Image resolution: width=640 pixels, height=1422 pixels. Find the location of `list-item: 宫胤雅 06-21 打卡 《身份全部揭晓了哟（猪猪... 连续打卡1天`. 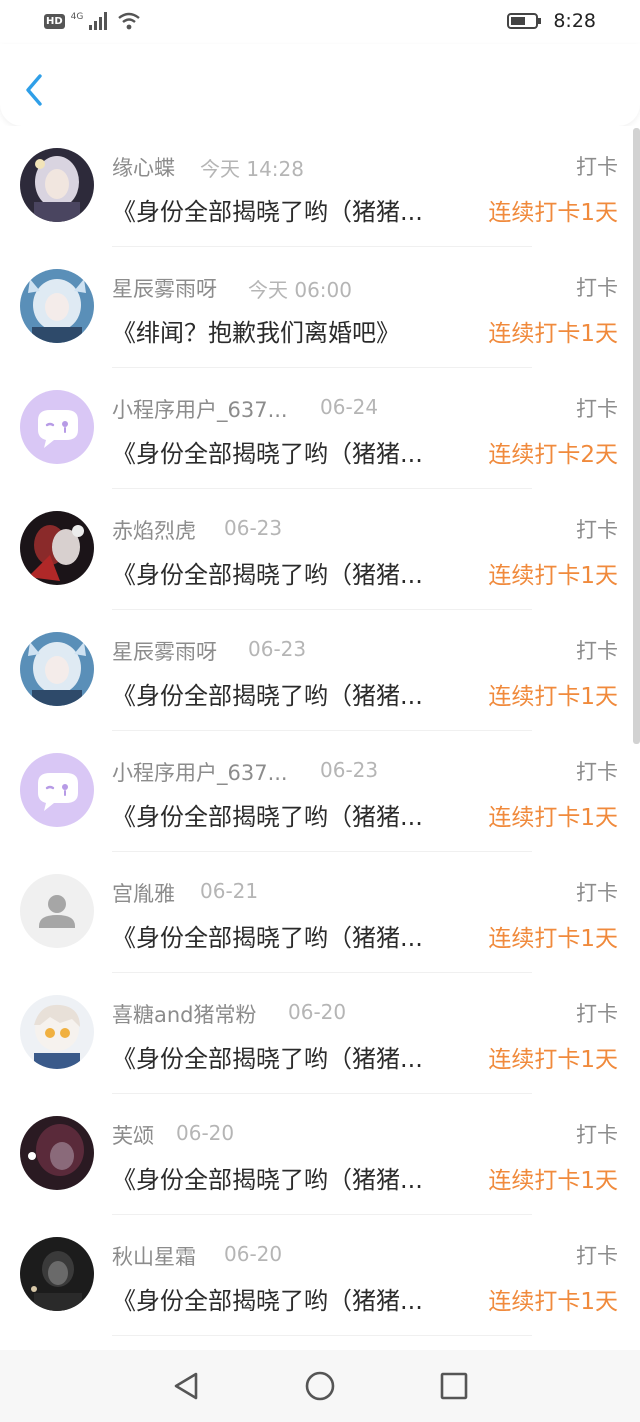

list-item: 宫胤雅 06-21 打卡 《身份全部揭晓了哟（猪猪... 连续打卡1天 is located at coordinates (316, 912).